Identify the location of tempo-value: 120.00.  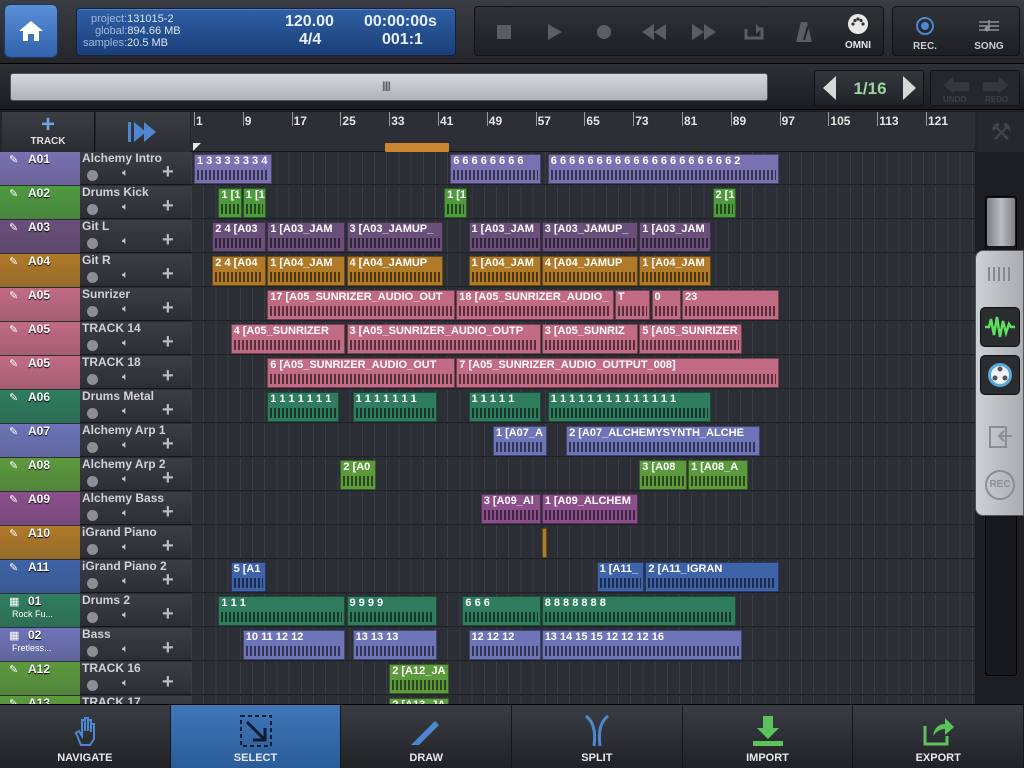
(309, 22).